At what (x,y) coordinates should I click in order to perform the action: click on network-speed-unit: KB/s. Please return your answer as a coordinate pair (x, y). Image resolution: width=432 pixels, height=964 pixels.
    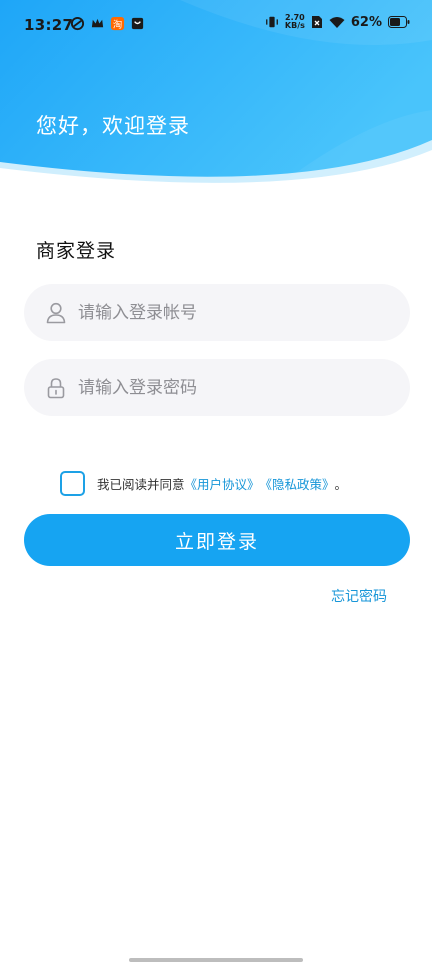
    Looking at the image, I should click on (294, 25).